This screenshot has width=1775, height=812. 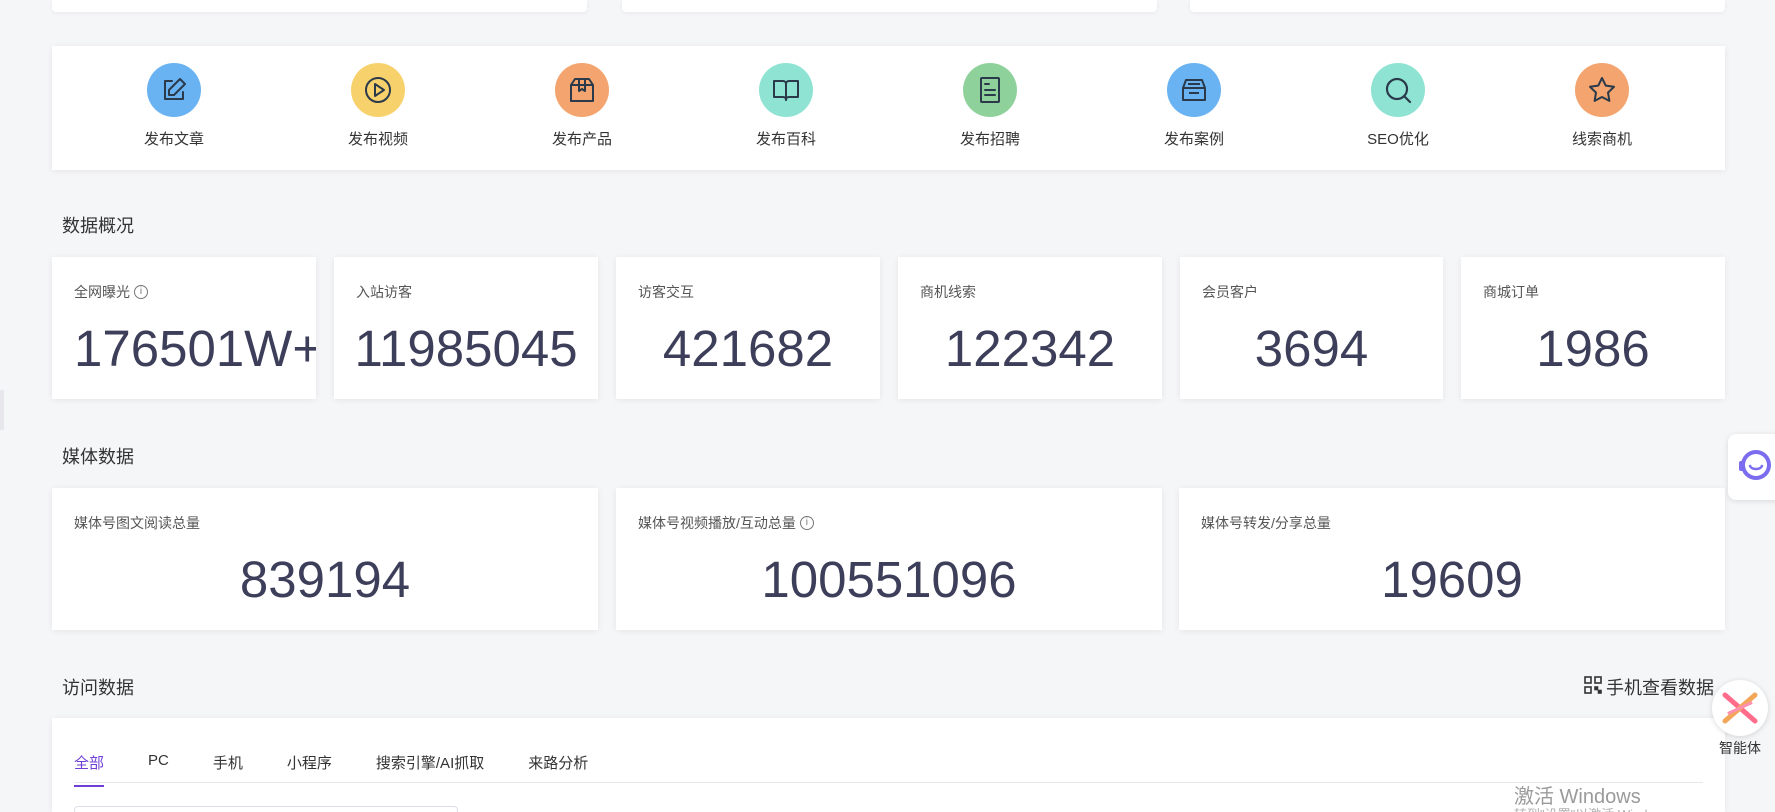 What do you see at coordinates (1398, 139) in the screenshot?
I see `quick-action-label: SEO优化` at bounding box center [1398, 139].